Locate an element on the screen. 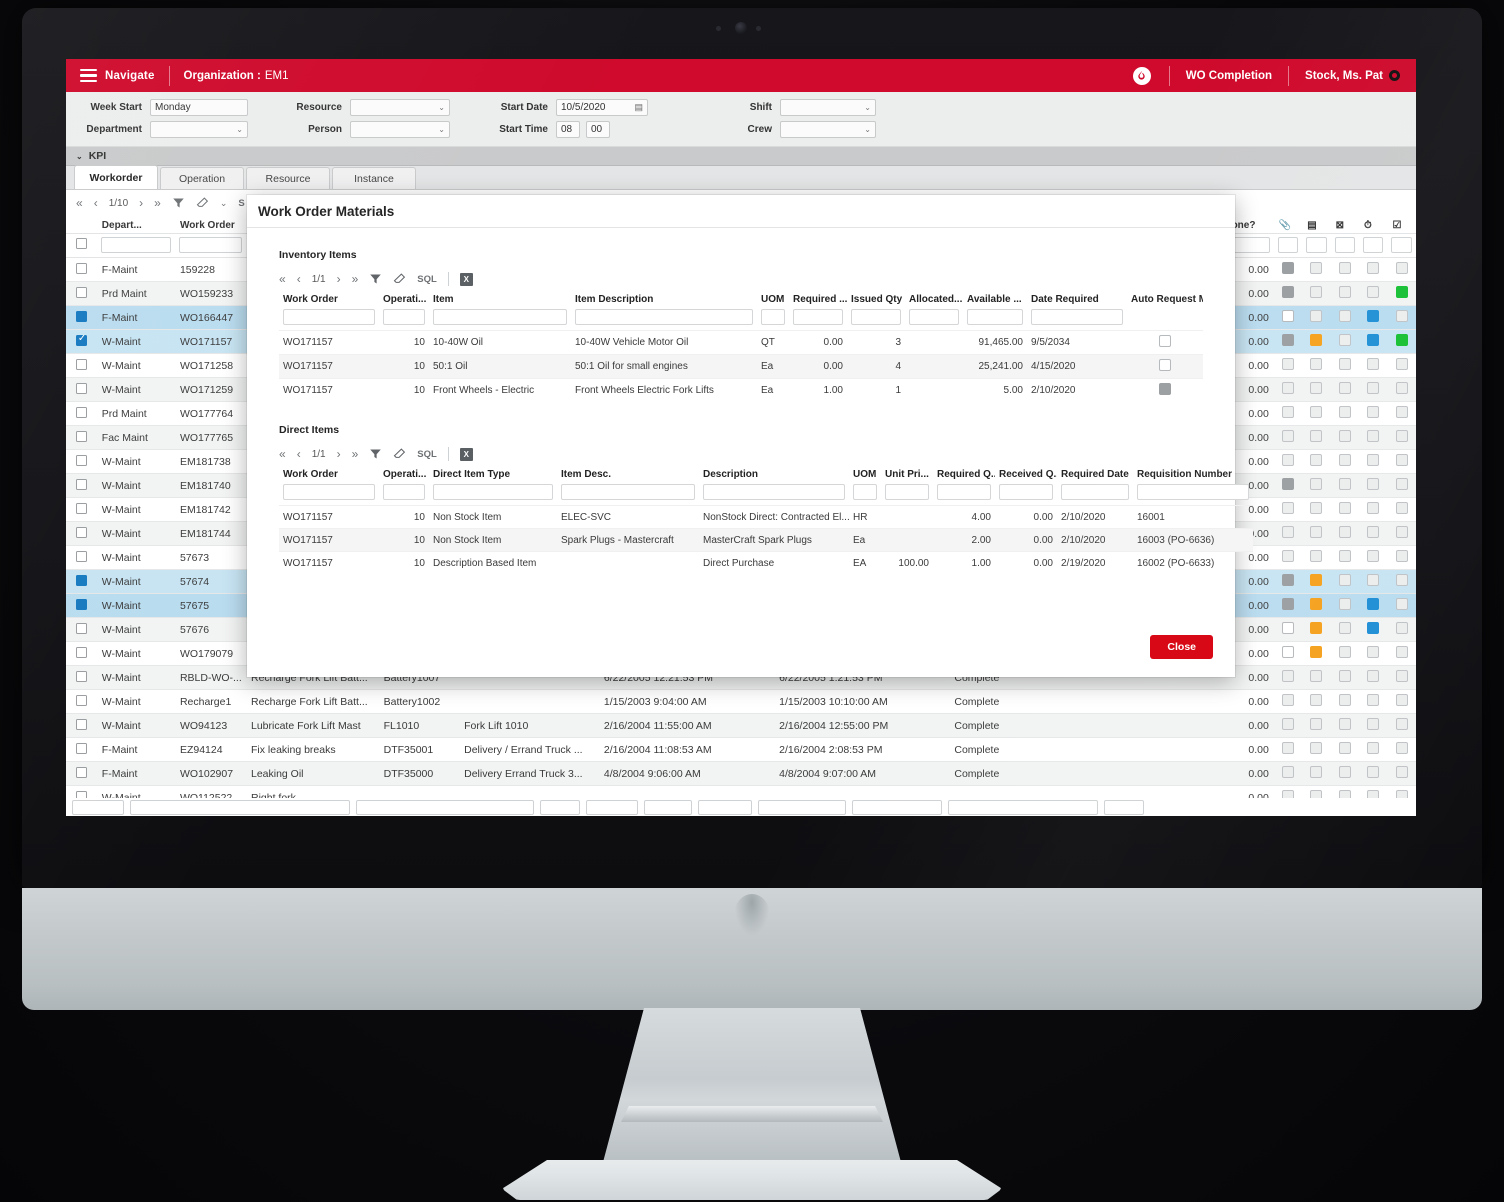  person-select: ⌄ is located at coordinates (400, 129).